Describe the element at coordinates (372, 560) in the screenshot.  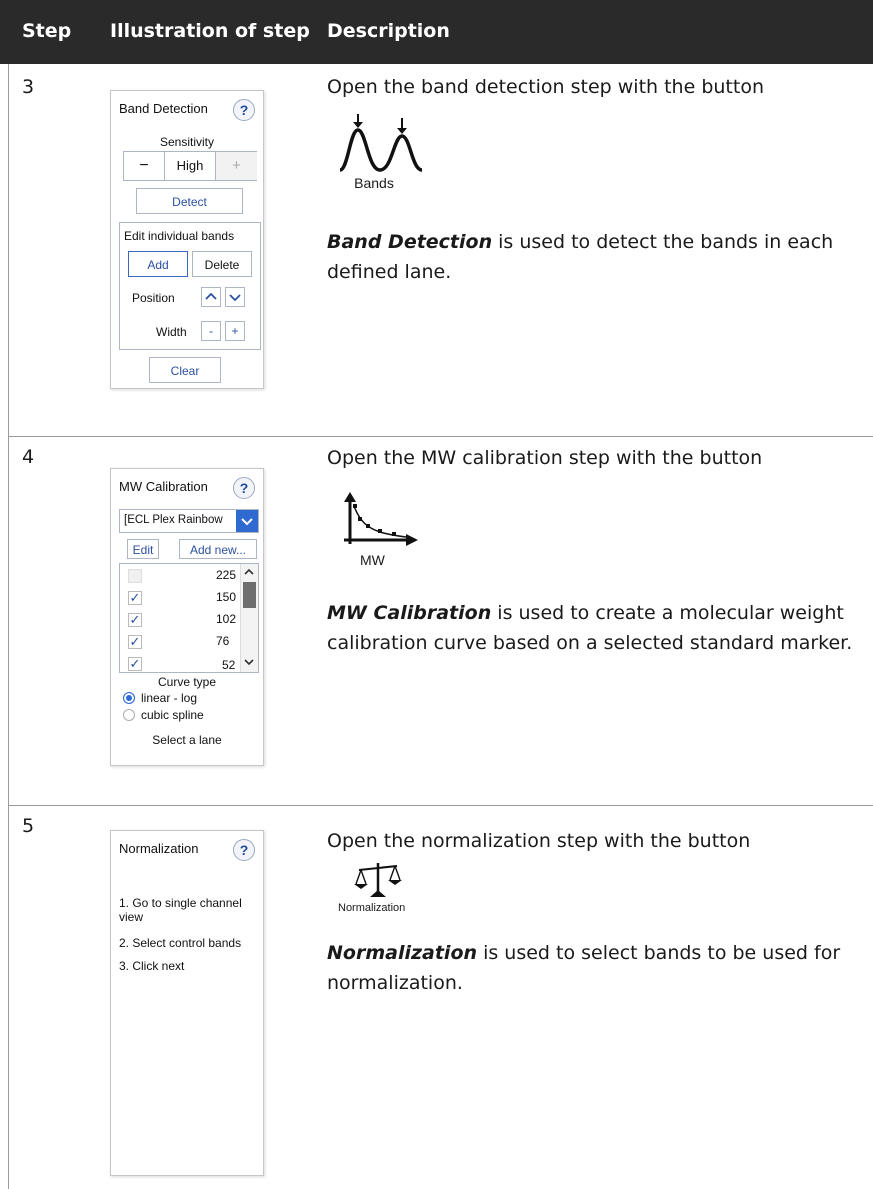
I see `mw-icon-caption: MW` at that location.